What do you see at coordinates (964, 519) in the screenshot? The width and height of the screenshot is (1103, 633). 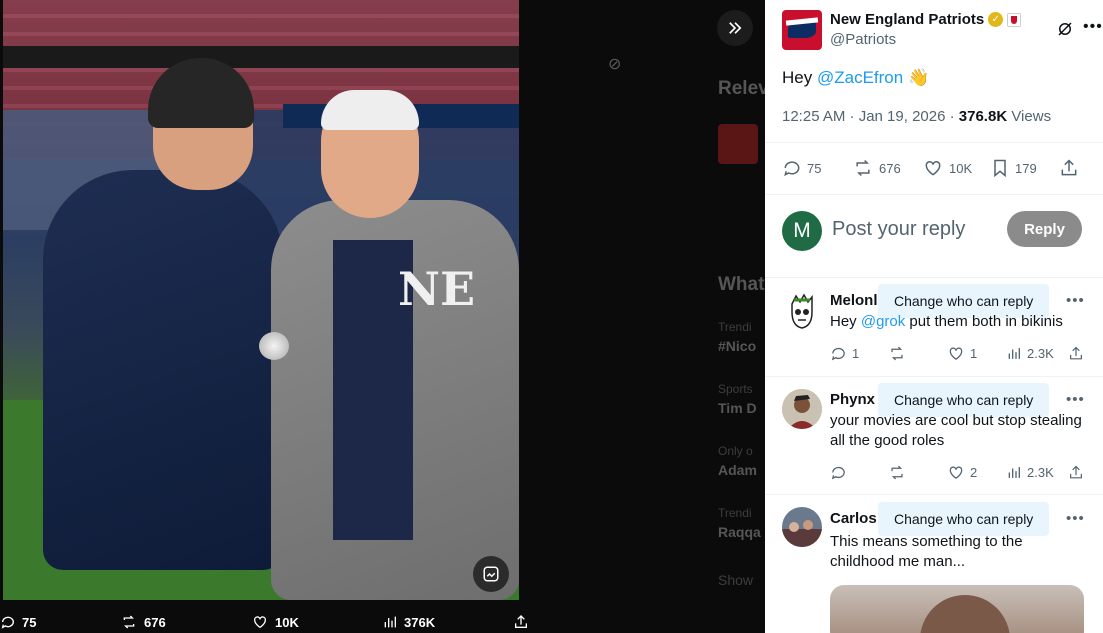 I see `change-who-can-reply-tooltip: Change who can reply` at bounding box center [964, 519].